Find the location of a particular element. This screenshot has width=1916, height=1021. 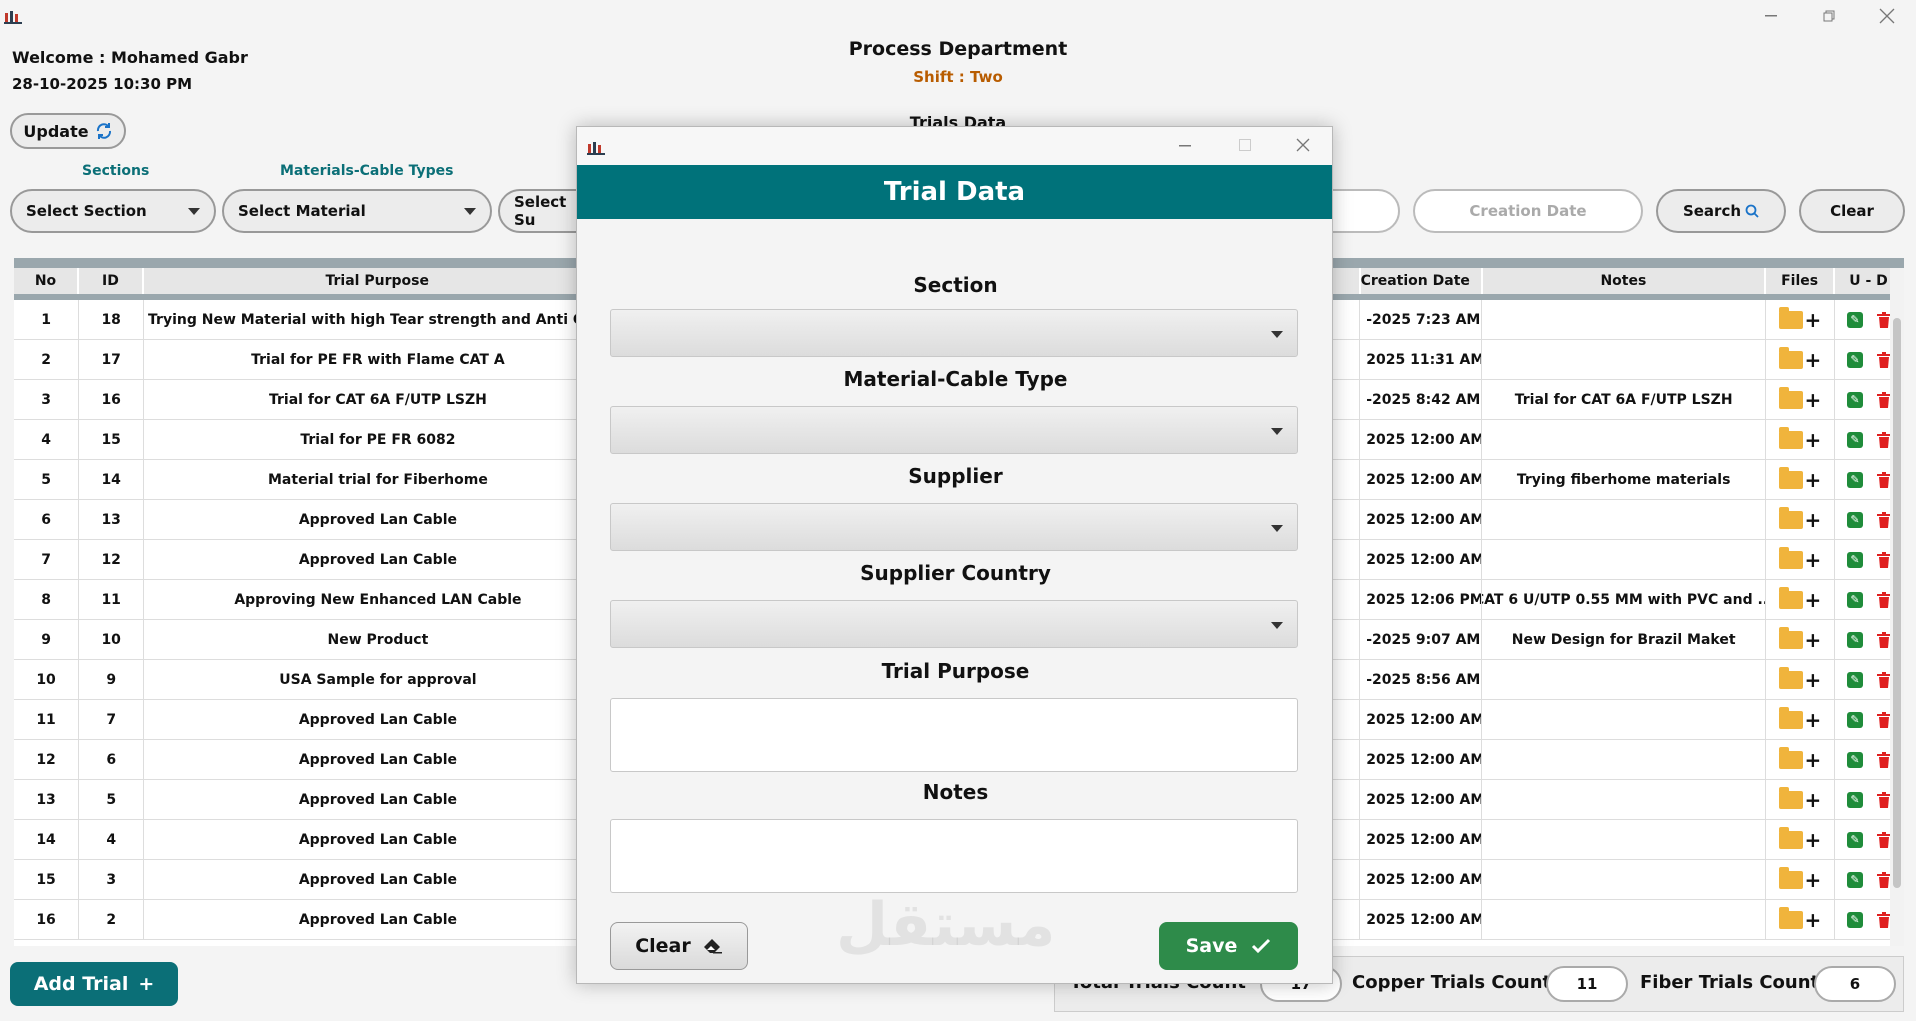

maximize-icon is located at coordinates (1245, 145).